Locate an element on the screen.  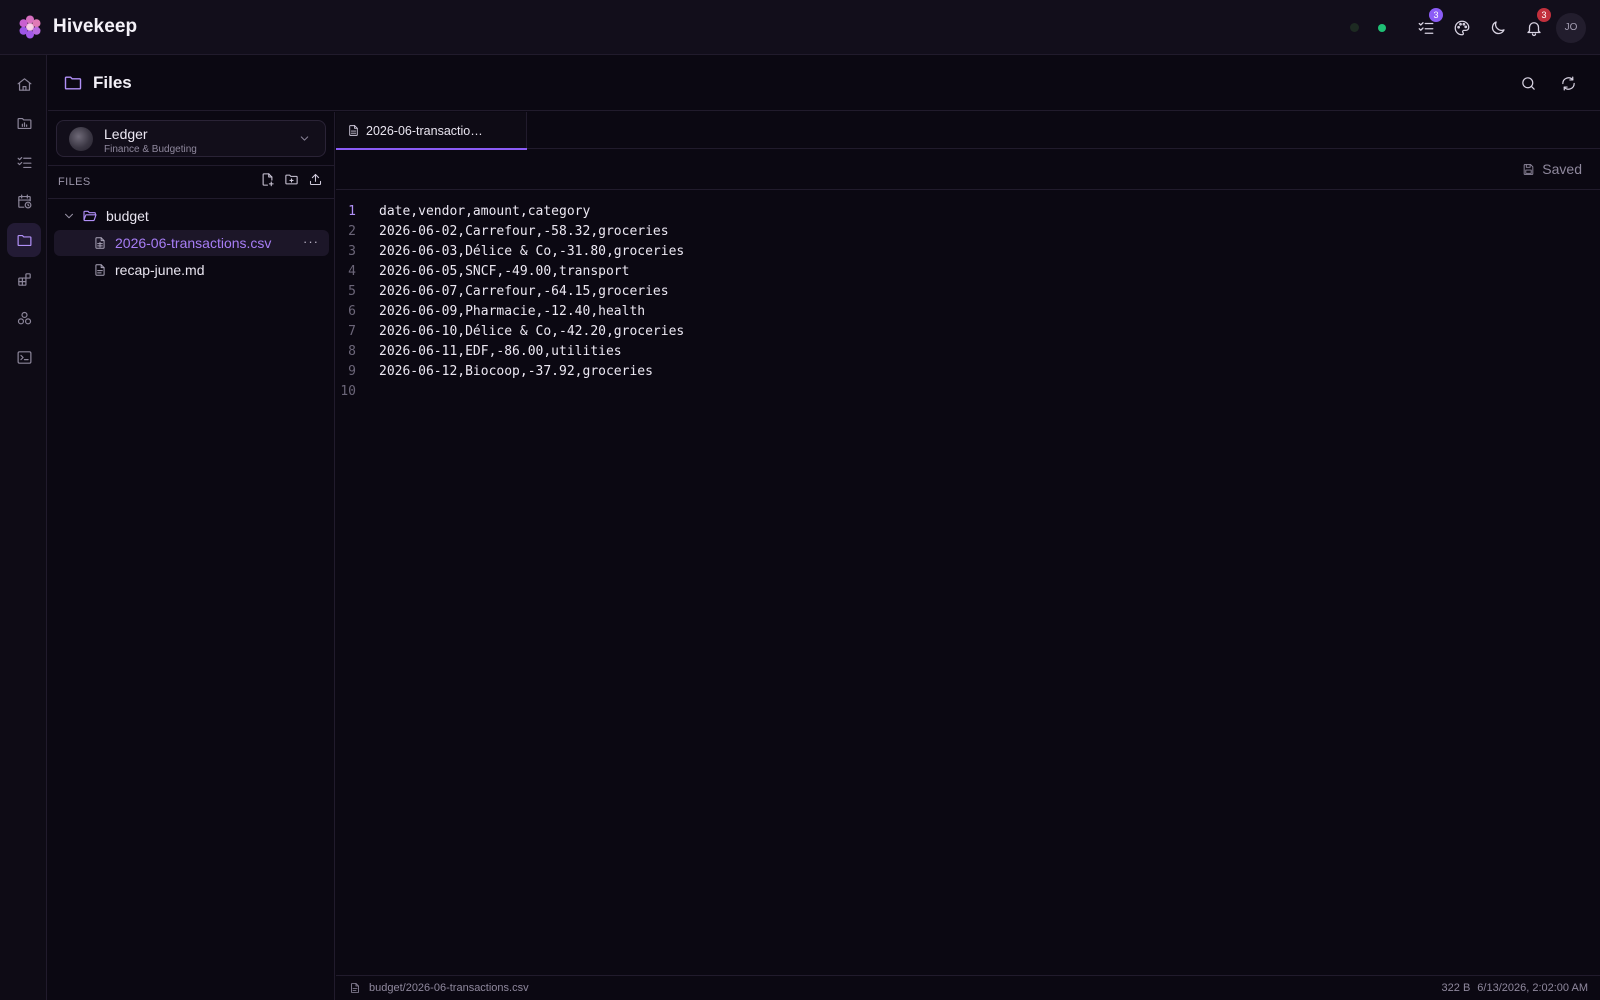
code-line: 10 is located at coordinates (968, 391).